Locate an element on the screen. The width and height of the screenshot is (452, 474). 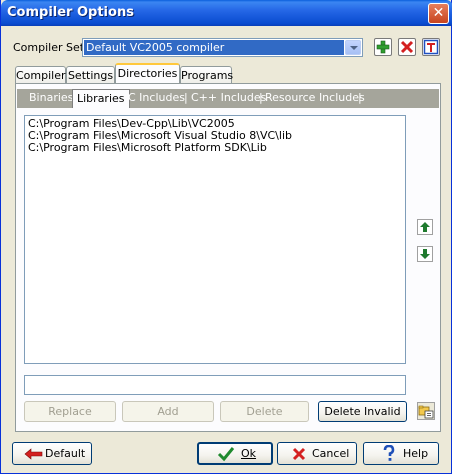
green-up-arrow-icon is located at coordinates (425, 227).